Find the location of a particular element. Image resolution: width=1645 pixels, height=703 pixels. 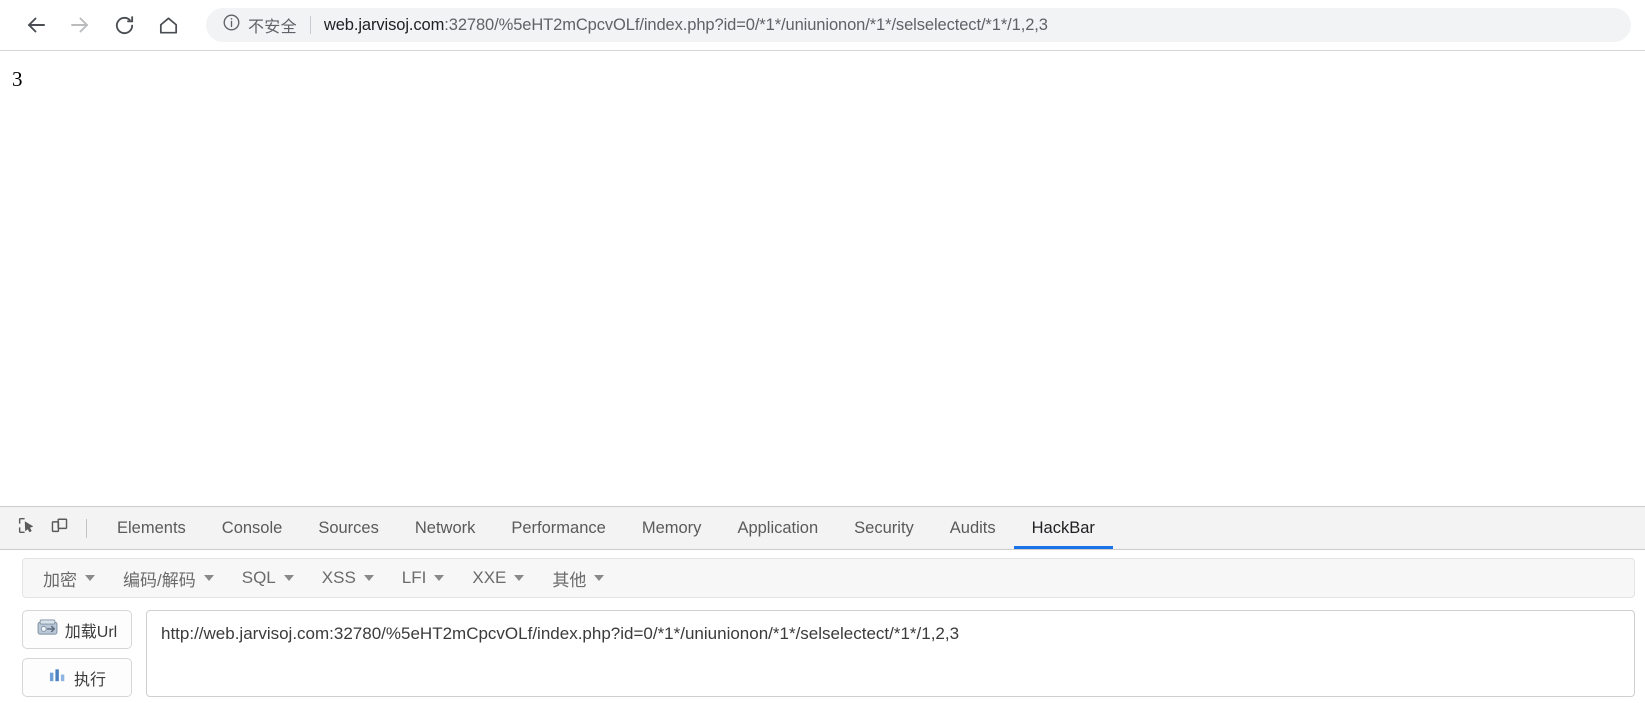

tab-application: Application is located at coordinates (777, 528).